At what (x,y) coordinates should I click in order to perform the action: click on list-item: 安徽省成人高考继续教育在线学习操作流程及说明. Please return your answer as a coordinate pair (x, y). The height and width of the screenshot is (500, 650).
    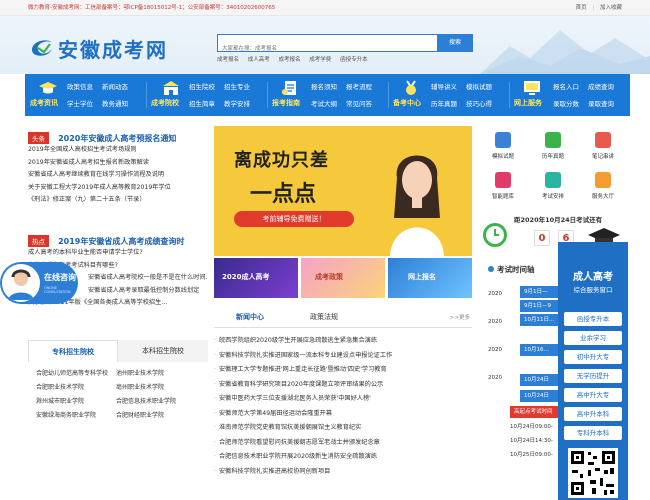
    Looking at the image, I should click on (118, 175).